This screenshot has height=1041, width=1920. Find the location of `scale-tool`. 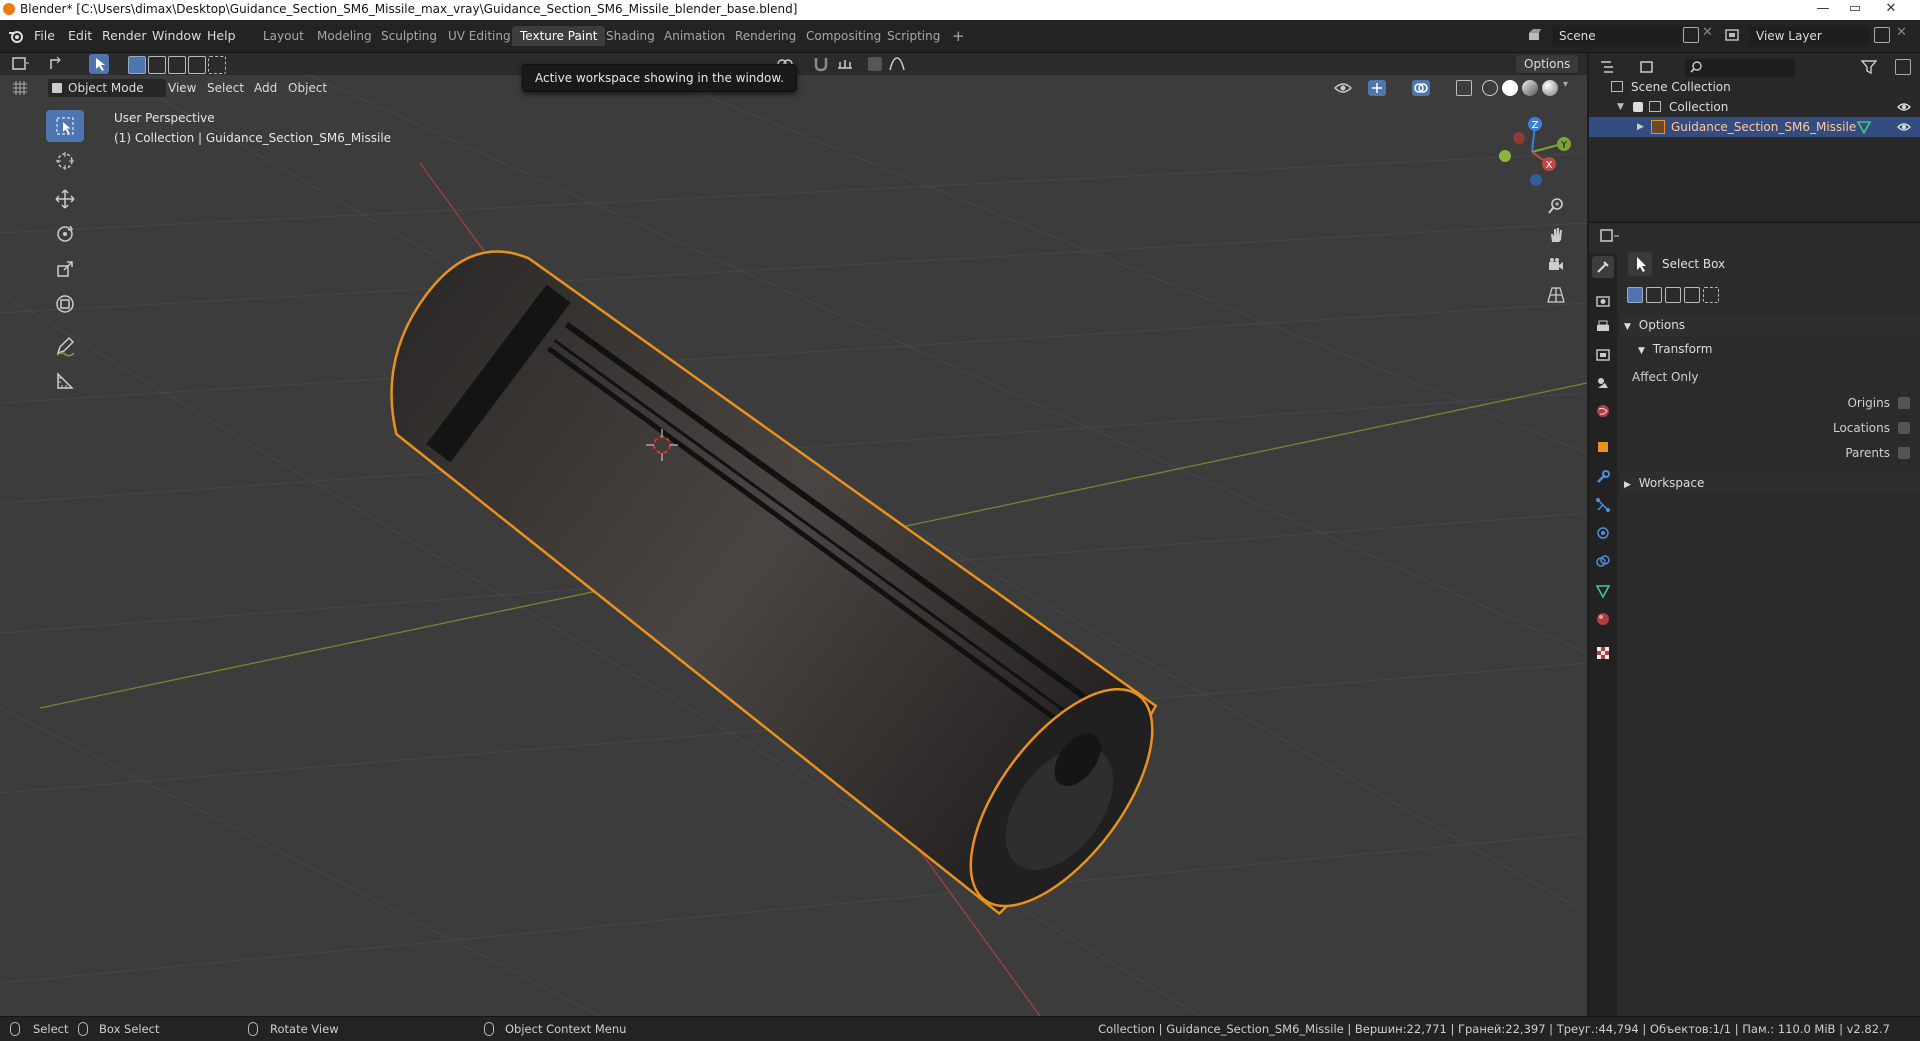

scale-tool is located at coordinates (65, 269).